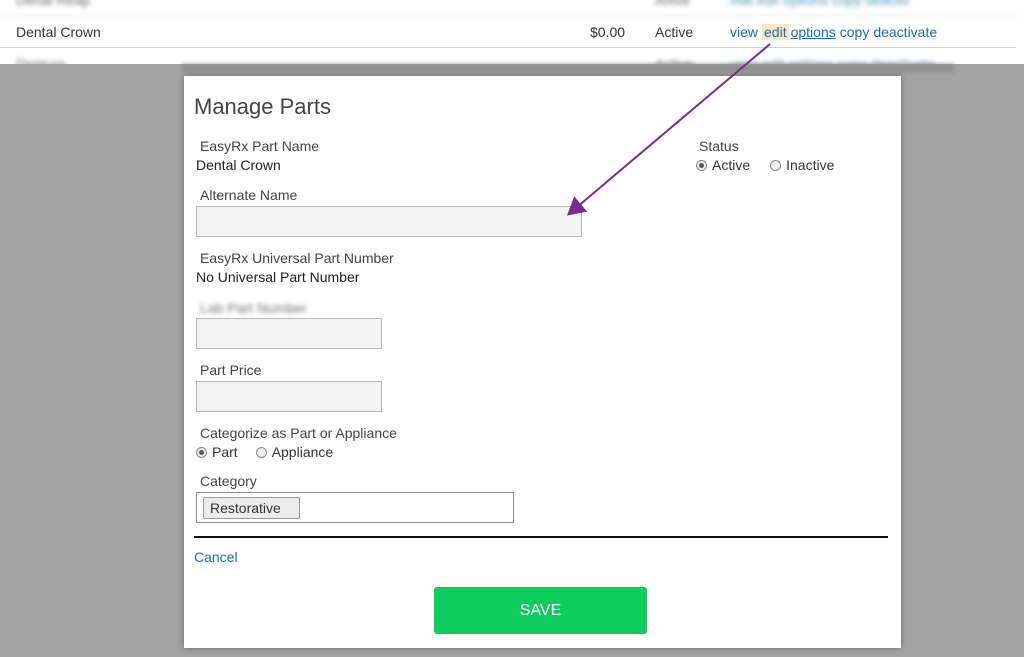  Describe the element at coordinates (905, 32) in the screenshot. I see `deactivate-link: deactivate` at that location.